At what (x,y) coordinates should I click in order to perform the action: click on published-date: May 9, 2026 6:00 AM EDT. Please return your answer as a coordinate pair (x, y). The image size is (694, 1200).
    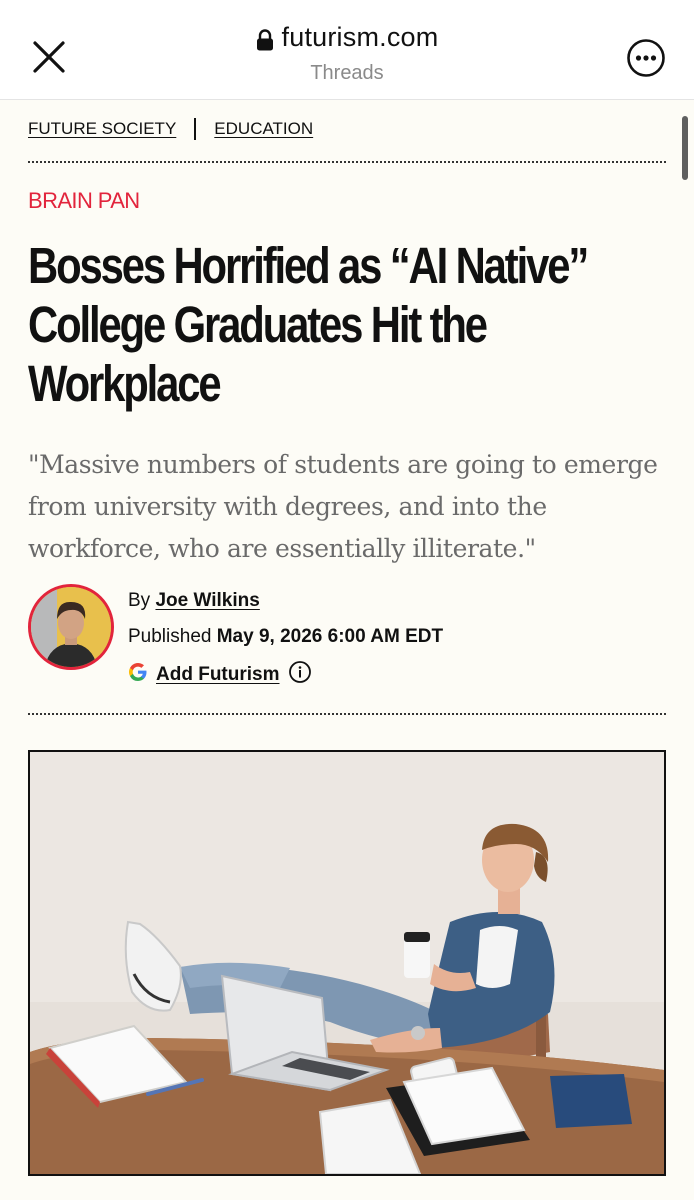
    Looking at the image, I should click on (330, 636).